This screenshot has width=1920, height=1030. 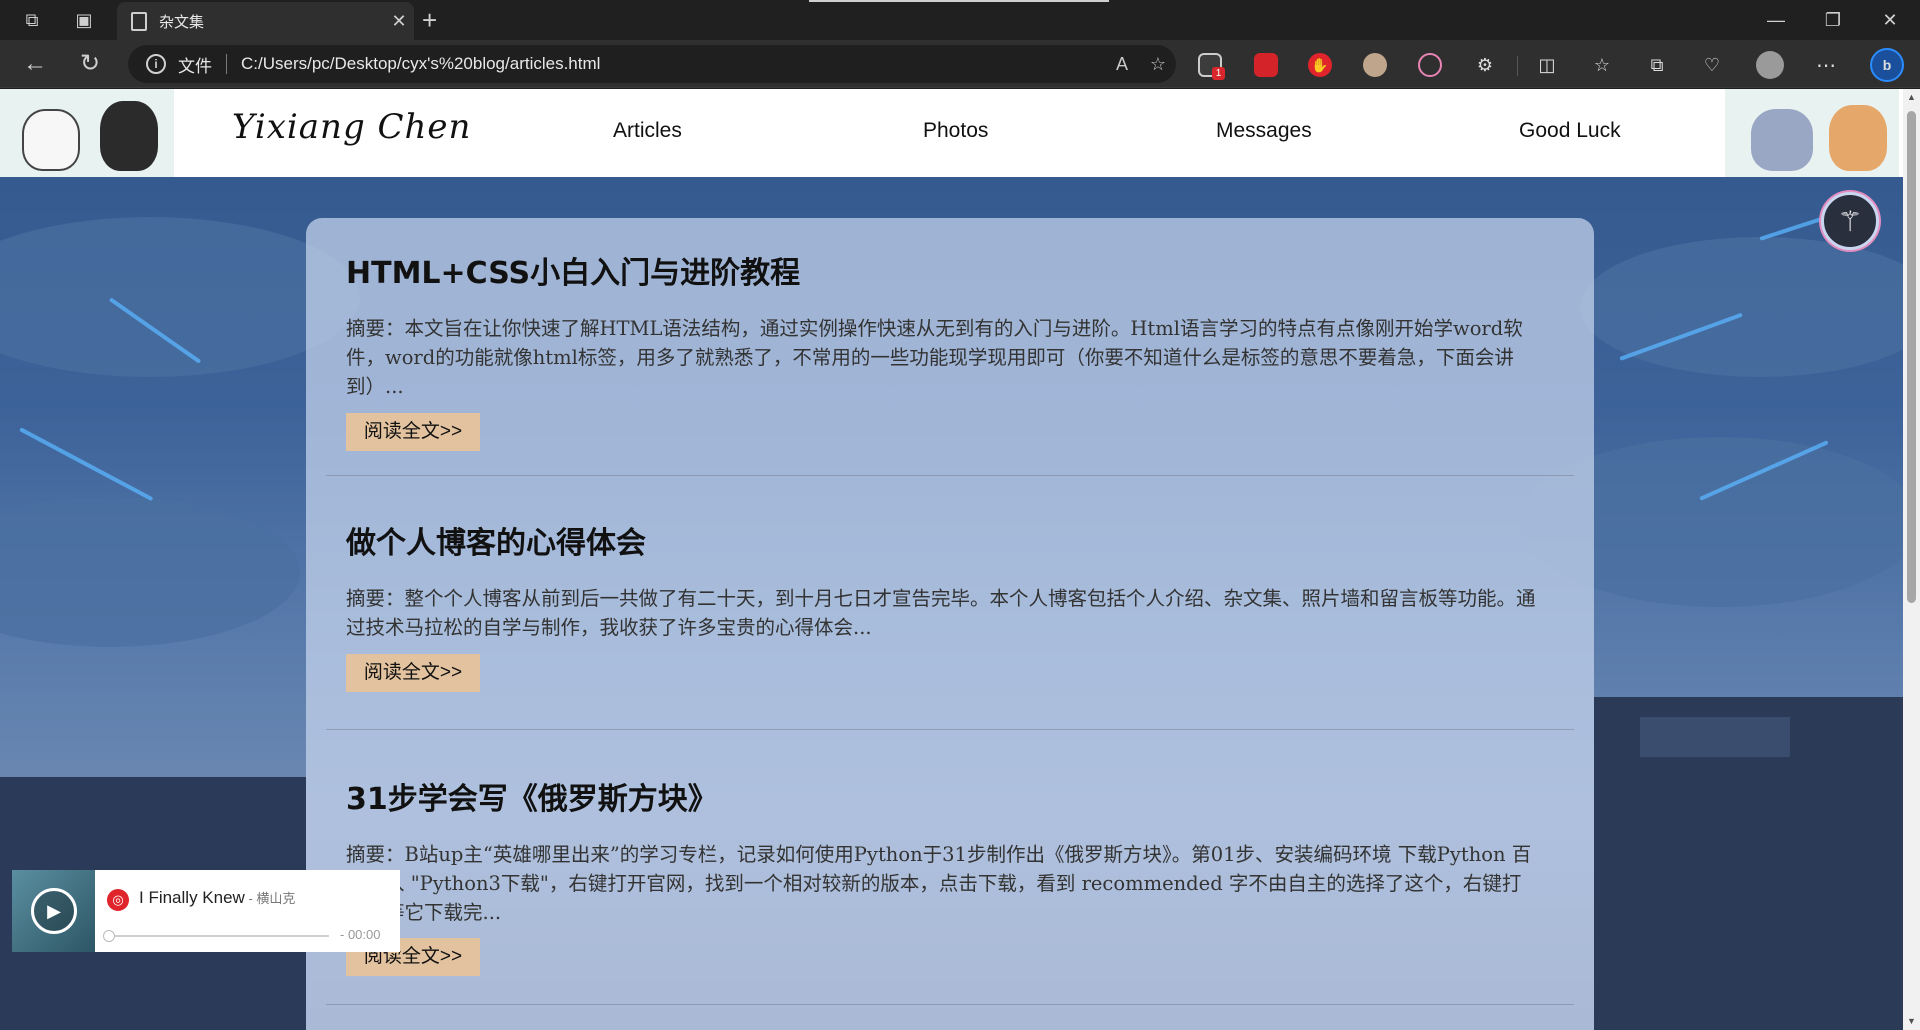 I want to click on song-info: I Finally Knew - 横山克, so click(x=217, y=898).